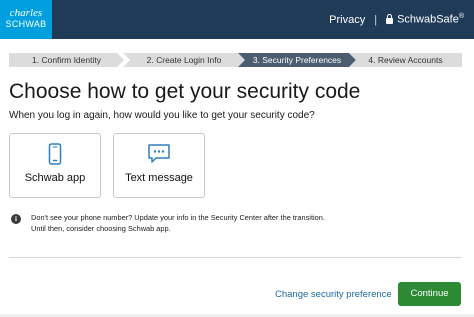 The width and height of the screenshot is (474, 317). What do you see at coordinates (184, 60) in the screenshot?
I see `step-create-login-info: 2. Create Login Info` at bounding box center [184, 60].